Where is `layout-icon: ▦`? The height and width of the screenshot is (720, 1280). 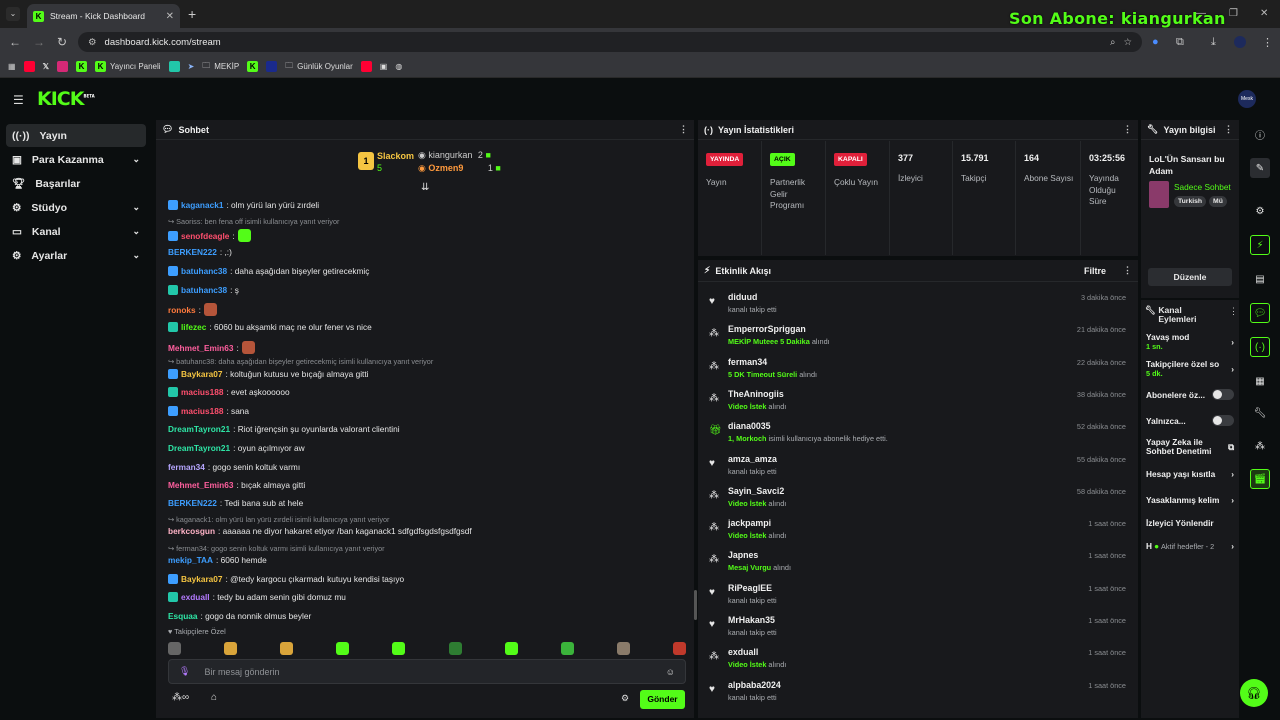
layout-icon: ▦ is located at coordinates (1260, 381).